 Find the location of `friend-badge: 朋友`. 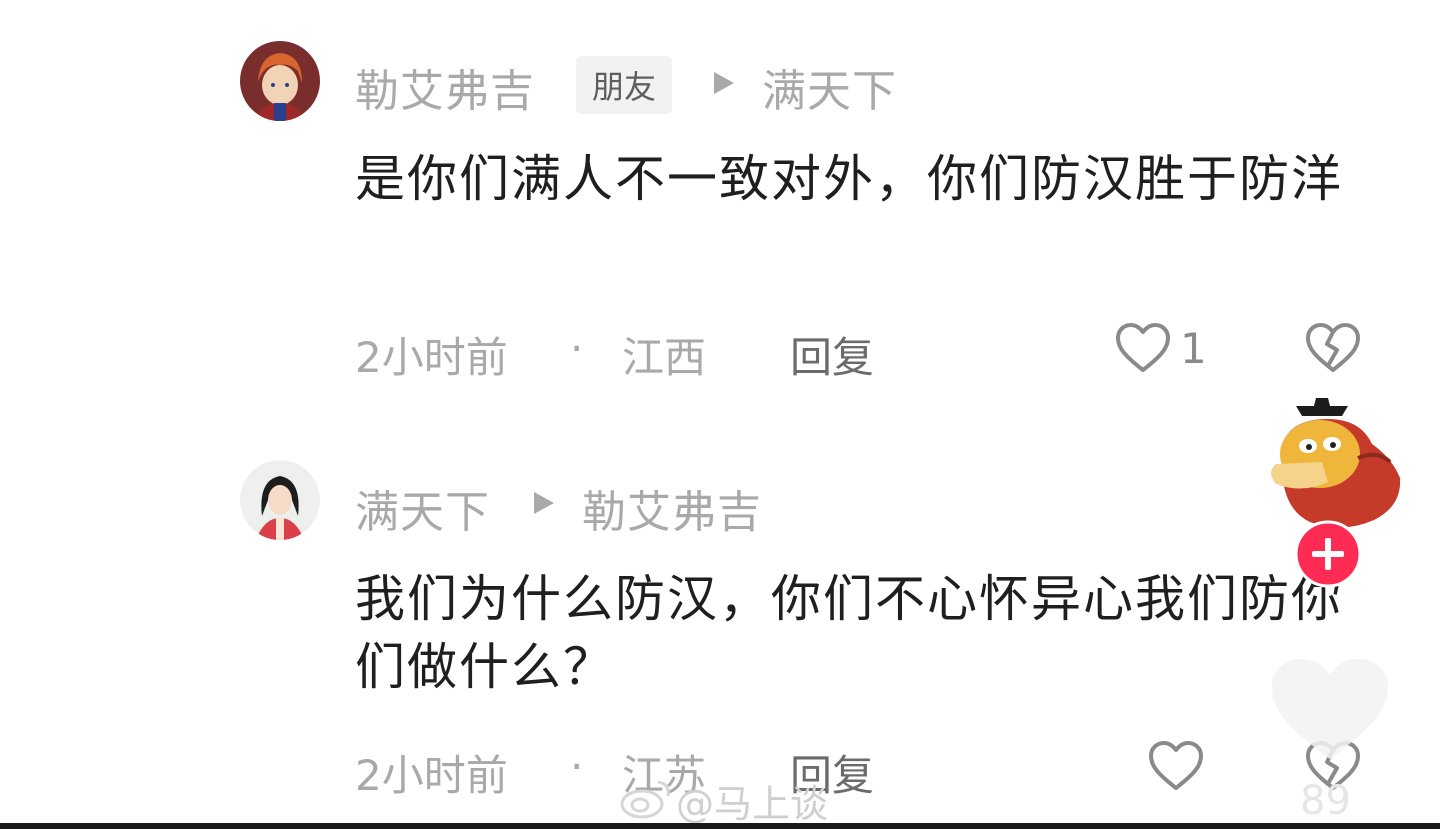

friend-badge: 朋友 is located at coordinates (624, 85).